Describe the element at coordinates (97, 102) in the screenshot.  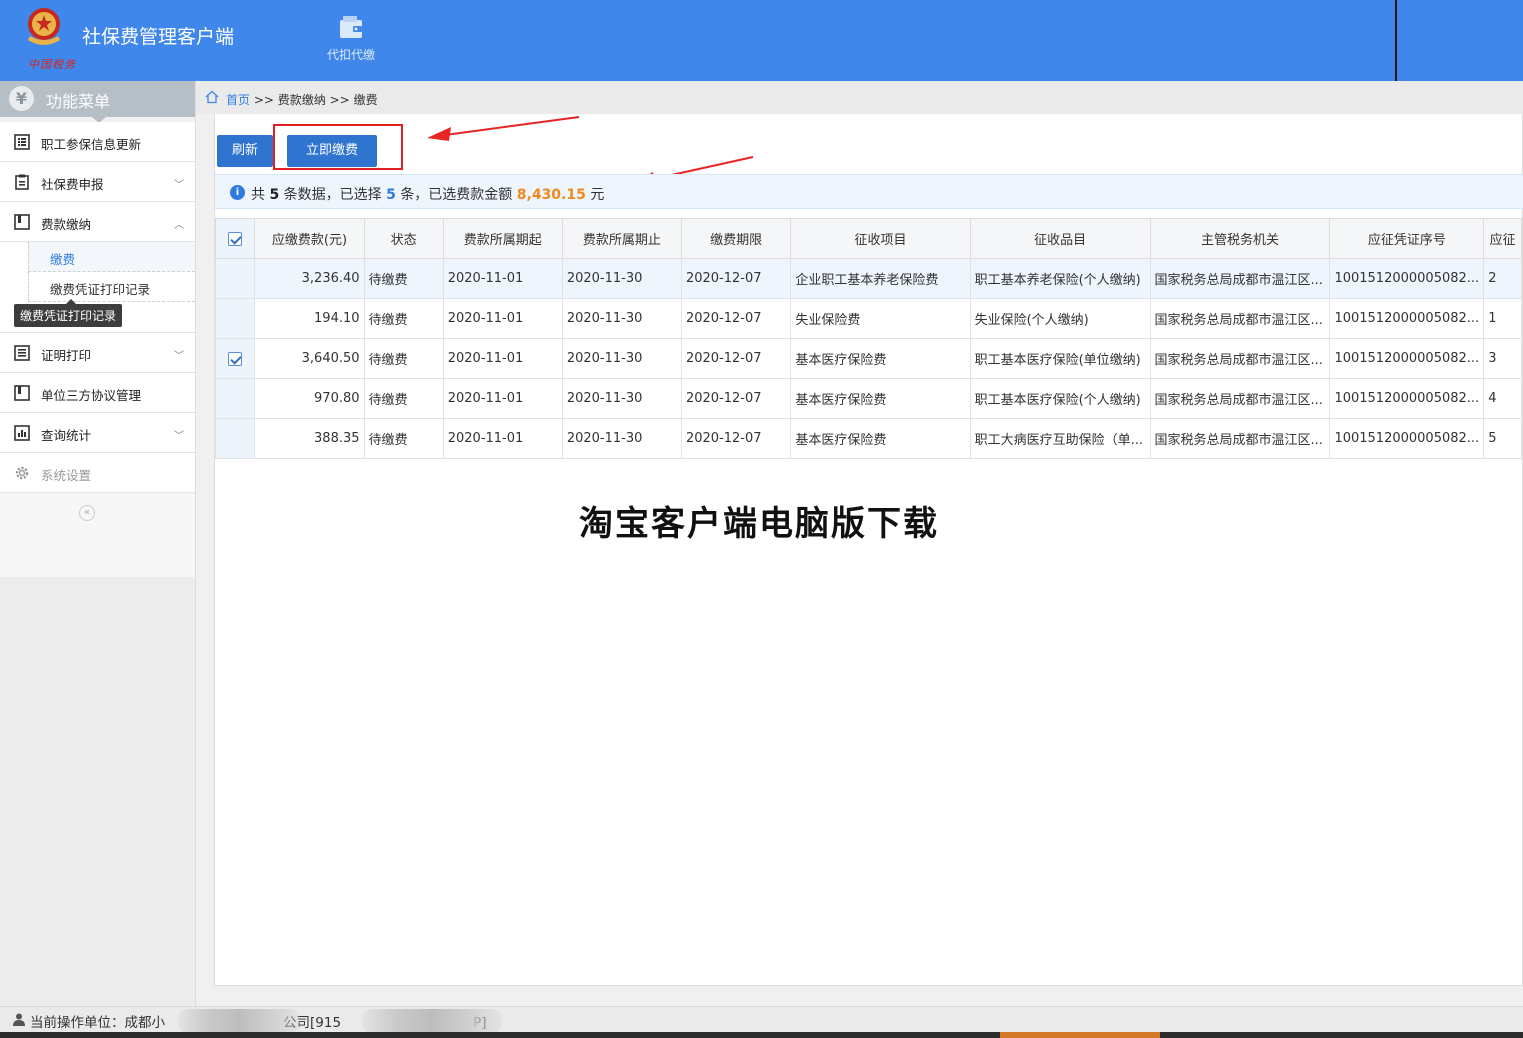
I see `menu-header: ¥ 功能菜单` at that location.